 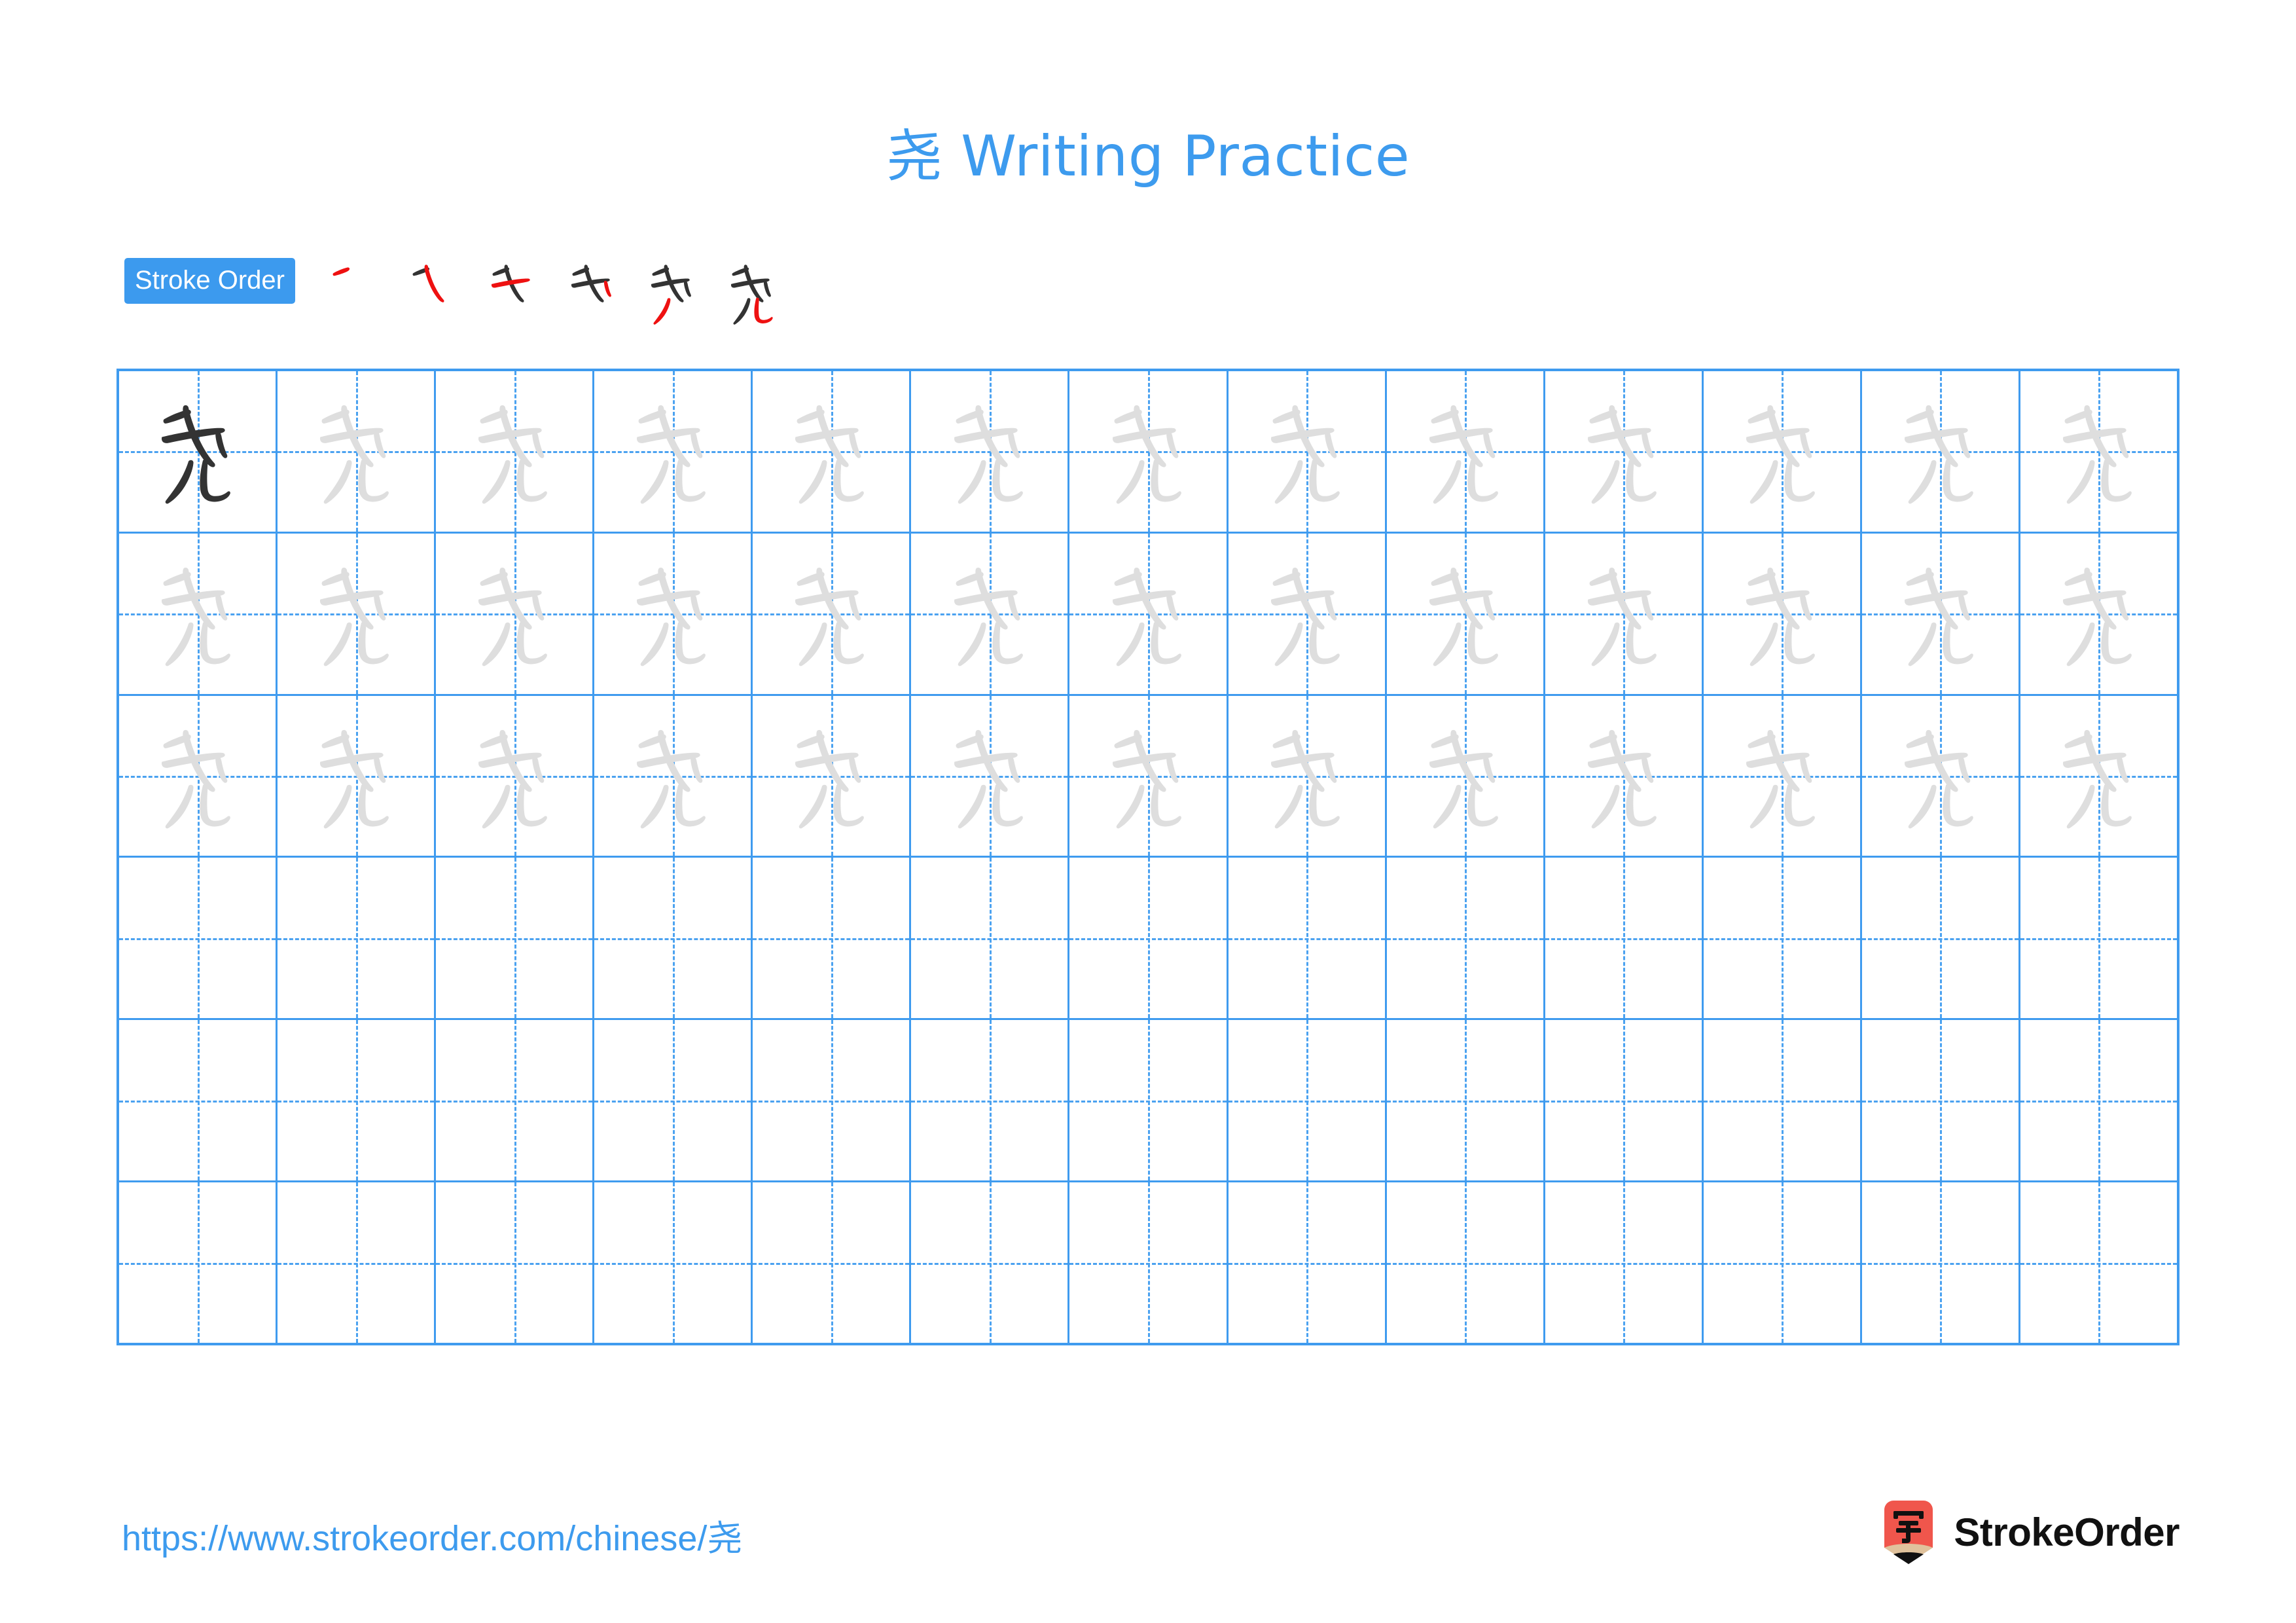 I want to click on practice-cell-r3-c8, so click(x=1307, y=775).